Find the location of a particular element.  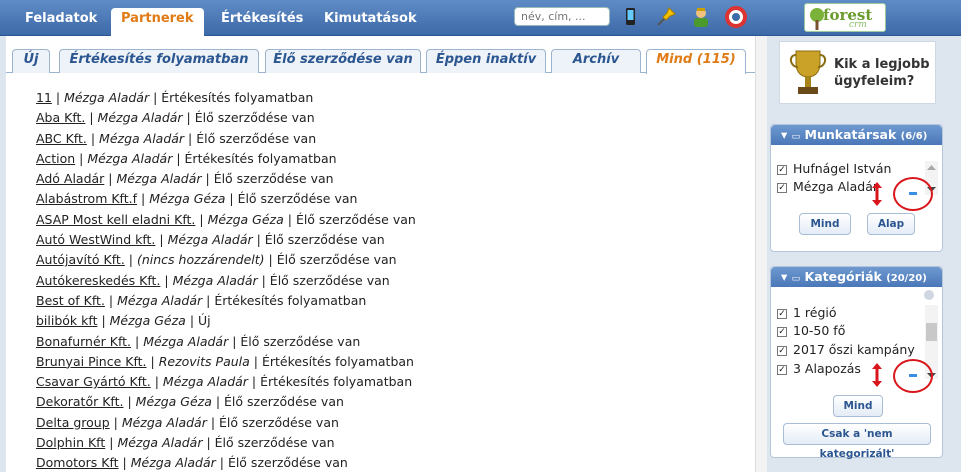

partner-name-link: Dekoratőr Kft. is located at coordinates (79, 401).